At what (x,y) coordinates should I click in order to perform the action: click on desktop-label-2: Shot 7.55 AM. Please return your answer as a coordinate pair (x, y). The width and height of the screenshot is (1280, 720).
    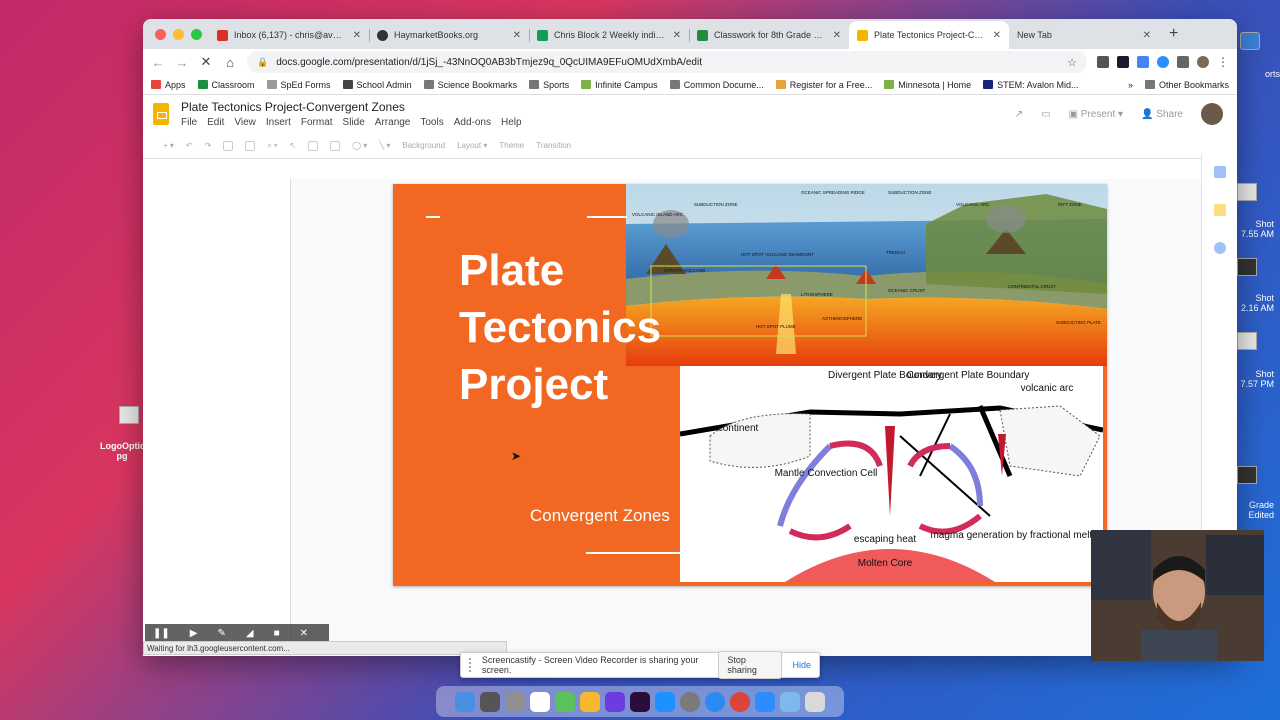
    Looking at the image, I should click on (1256, 229).